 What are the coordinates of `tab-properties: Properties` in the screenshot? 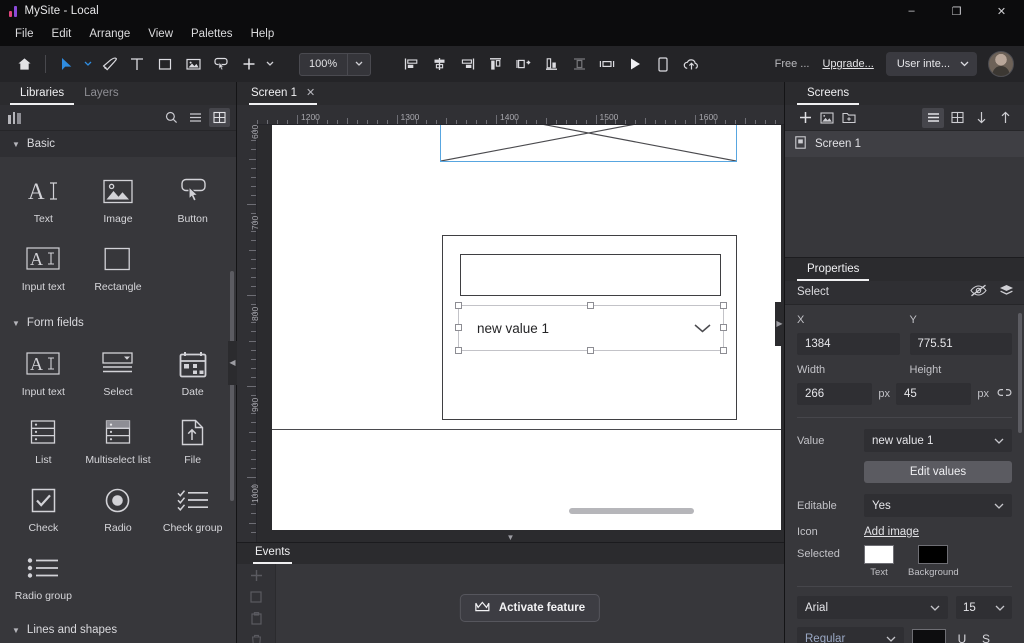 It's located at (833, 270).